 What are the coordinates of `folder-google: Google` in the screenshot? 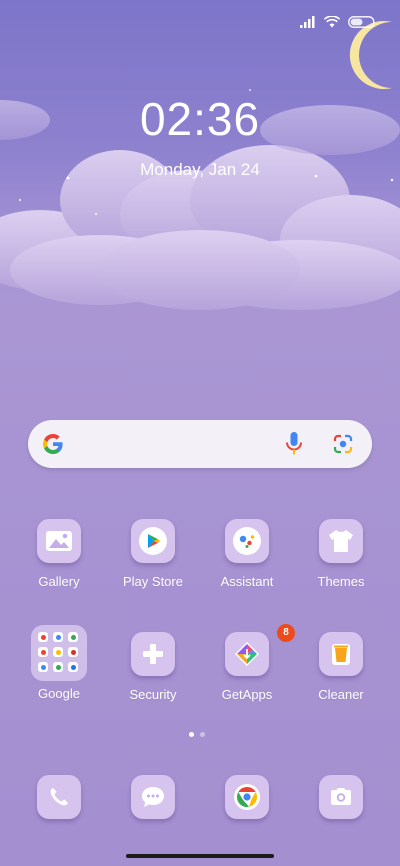 It's located at (59, 663).